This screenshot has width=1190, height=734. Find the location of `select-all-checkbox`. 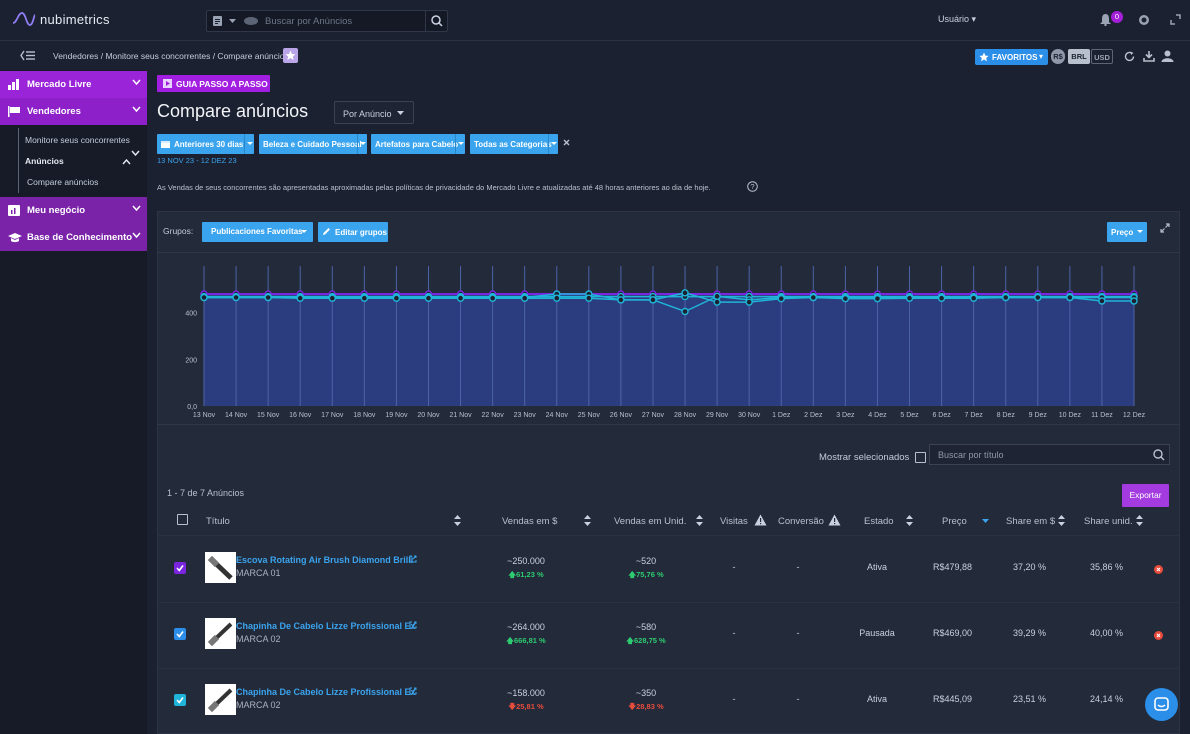

select-all-checkbox is located at coordinates (182, 519).